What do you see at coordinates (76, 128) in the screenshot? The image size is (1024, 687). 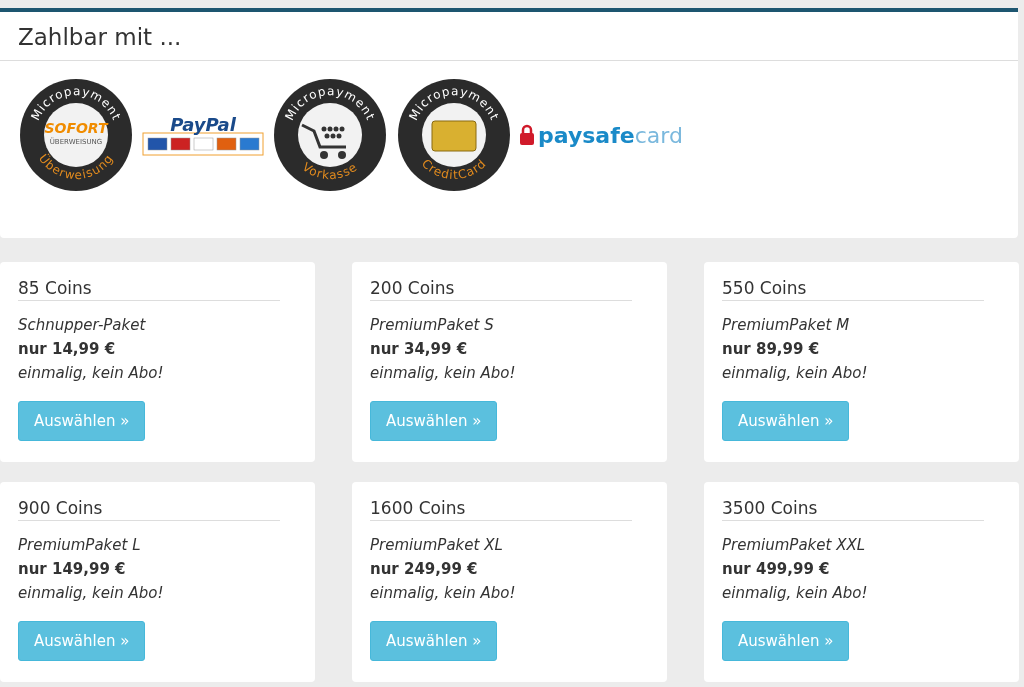 I see `sofort-text: SOFORT` at bounding box center [76, 128].